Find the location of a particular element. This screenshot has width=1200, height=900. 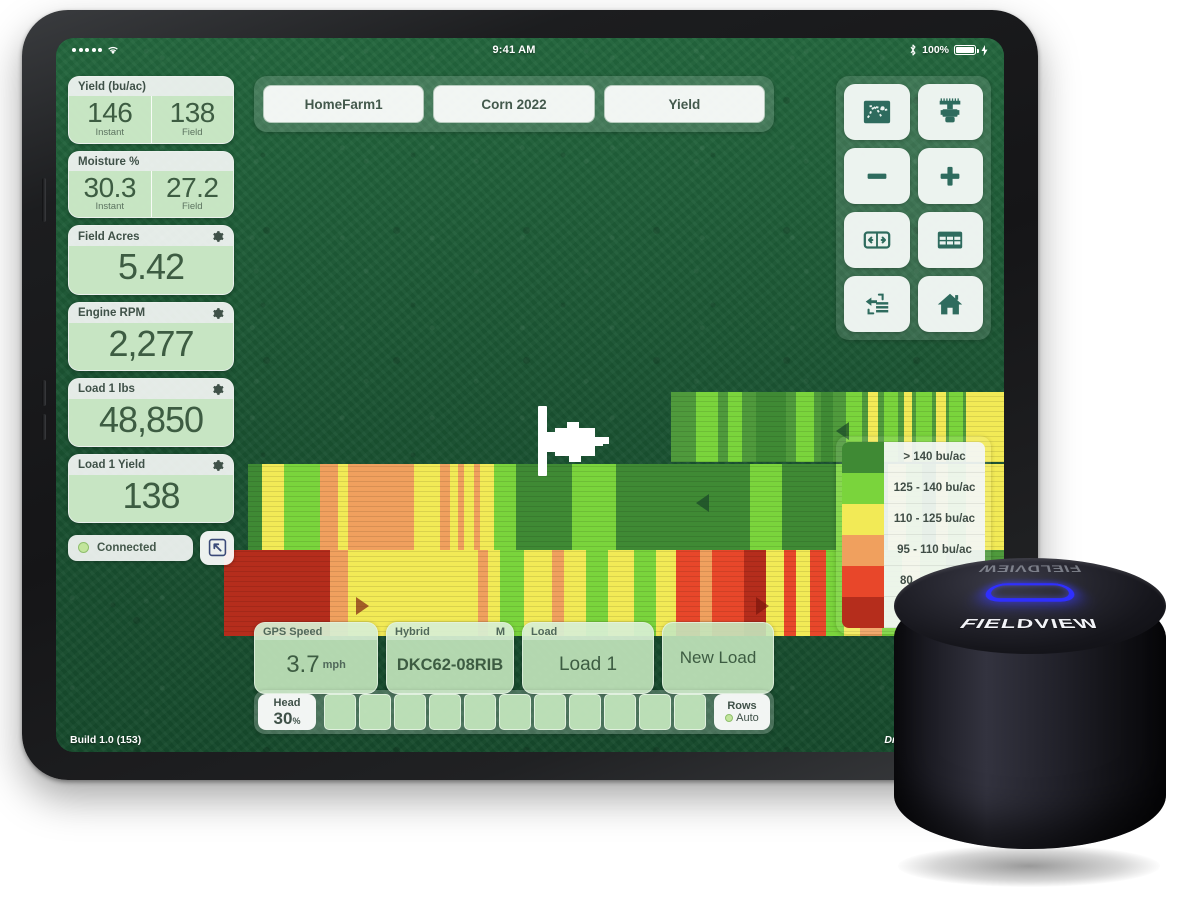

home-button is located at coordinates (950, 304).